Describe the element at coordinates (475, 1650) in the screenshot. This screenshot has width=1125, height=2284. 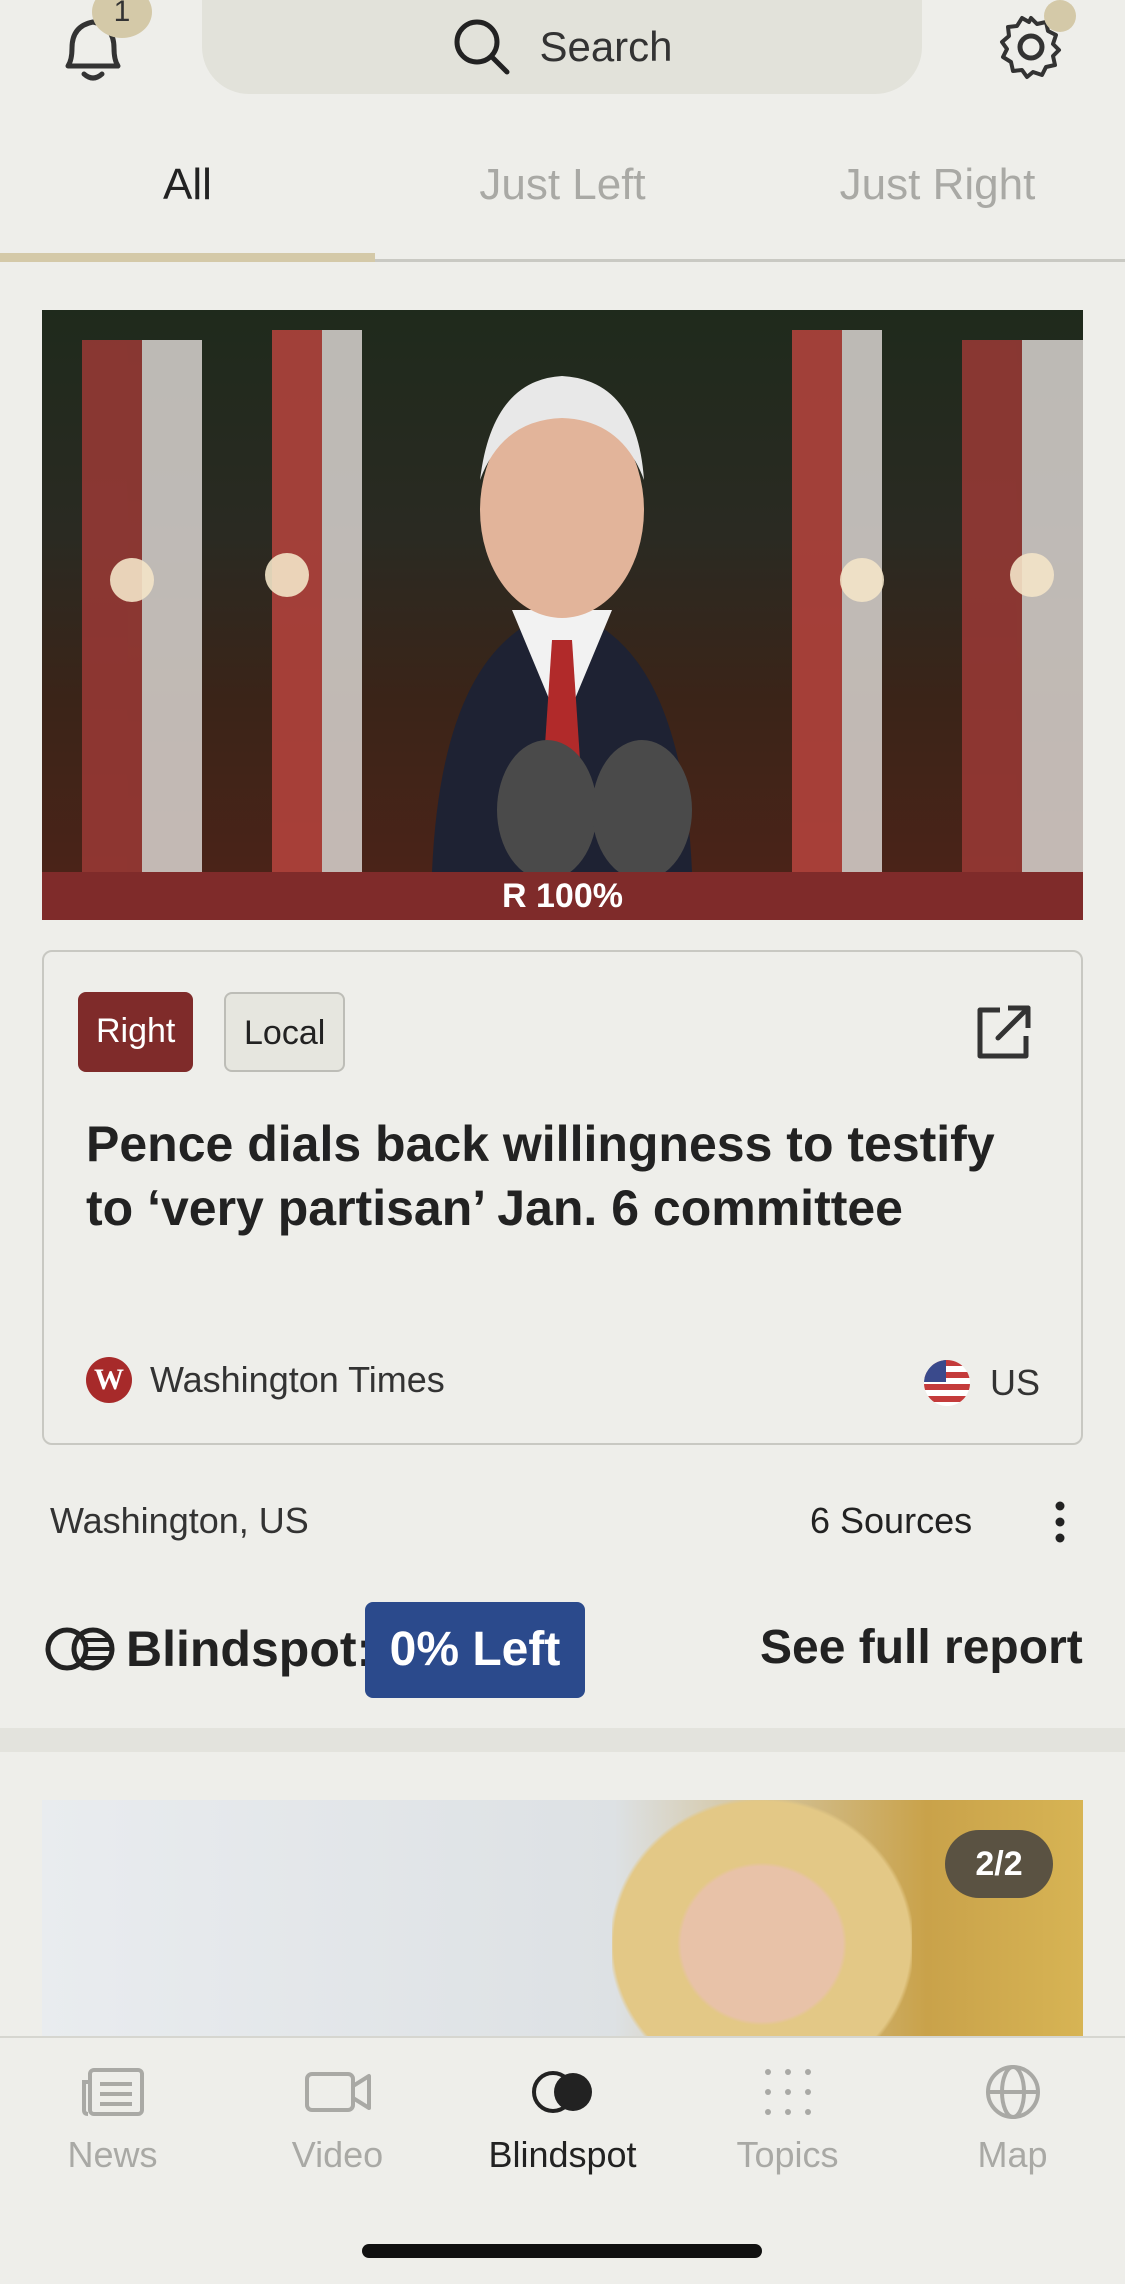
I see `blindspot-badge: 0% Left` at that location.